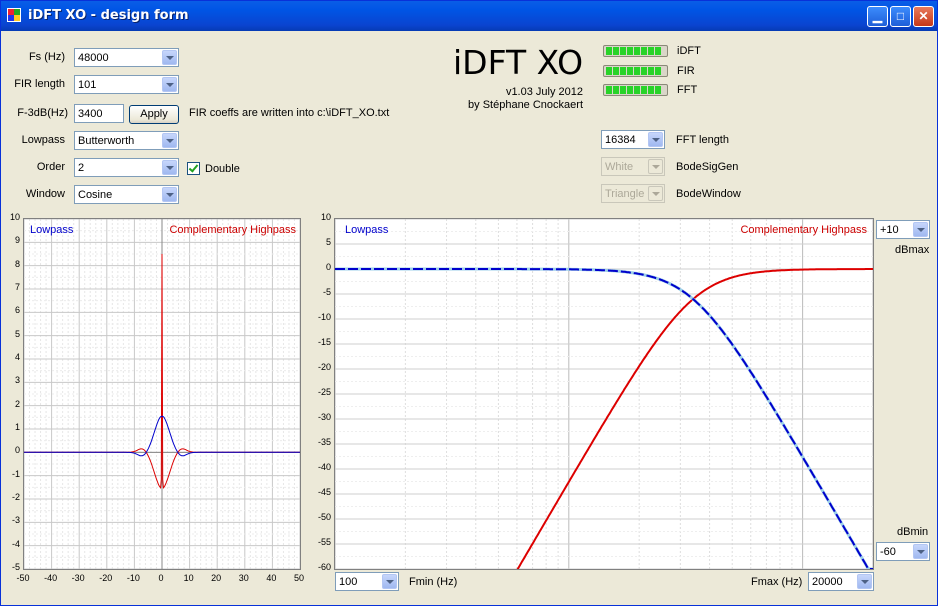 The image size is (938, 606). What do you see at coordinates (687, 90) in the screenshot?
I see `fft-led-label: FFT` at bounding box center [687, 90].